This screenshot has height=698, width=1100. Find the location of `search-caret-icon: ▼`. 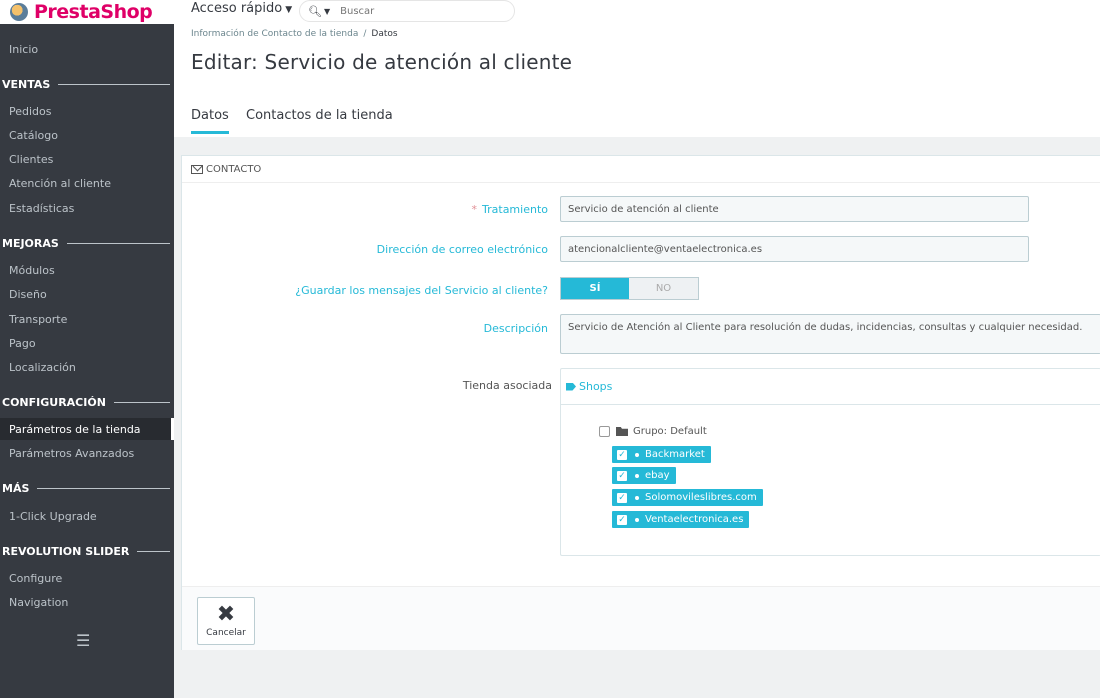

search-caret-icon: ▼ is located at coordinates (327, 11).